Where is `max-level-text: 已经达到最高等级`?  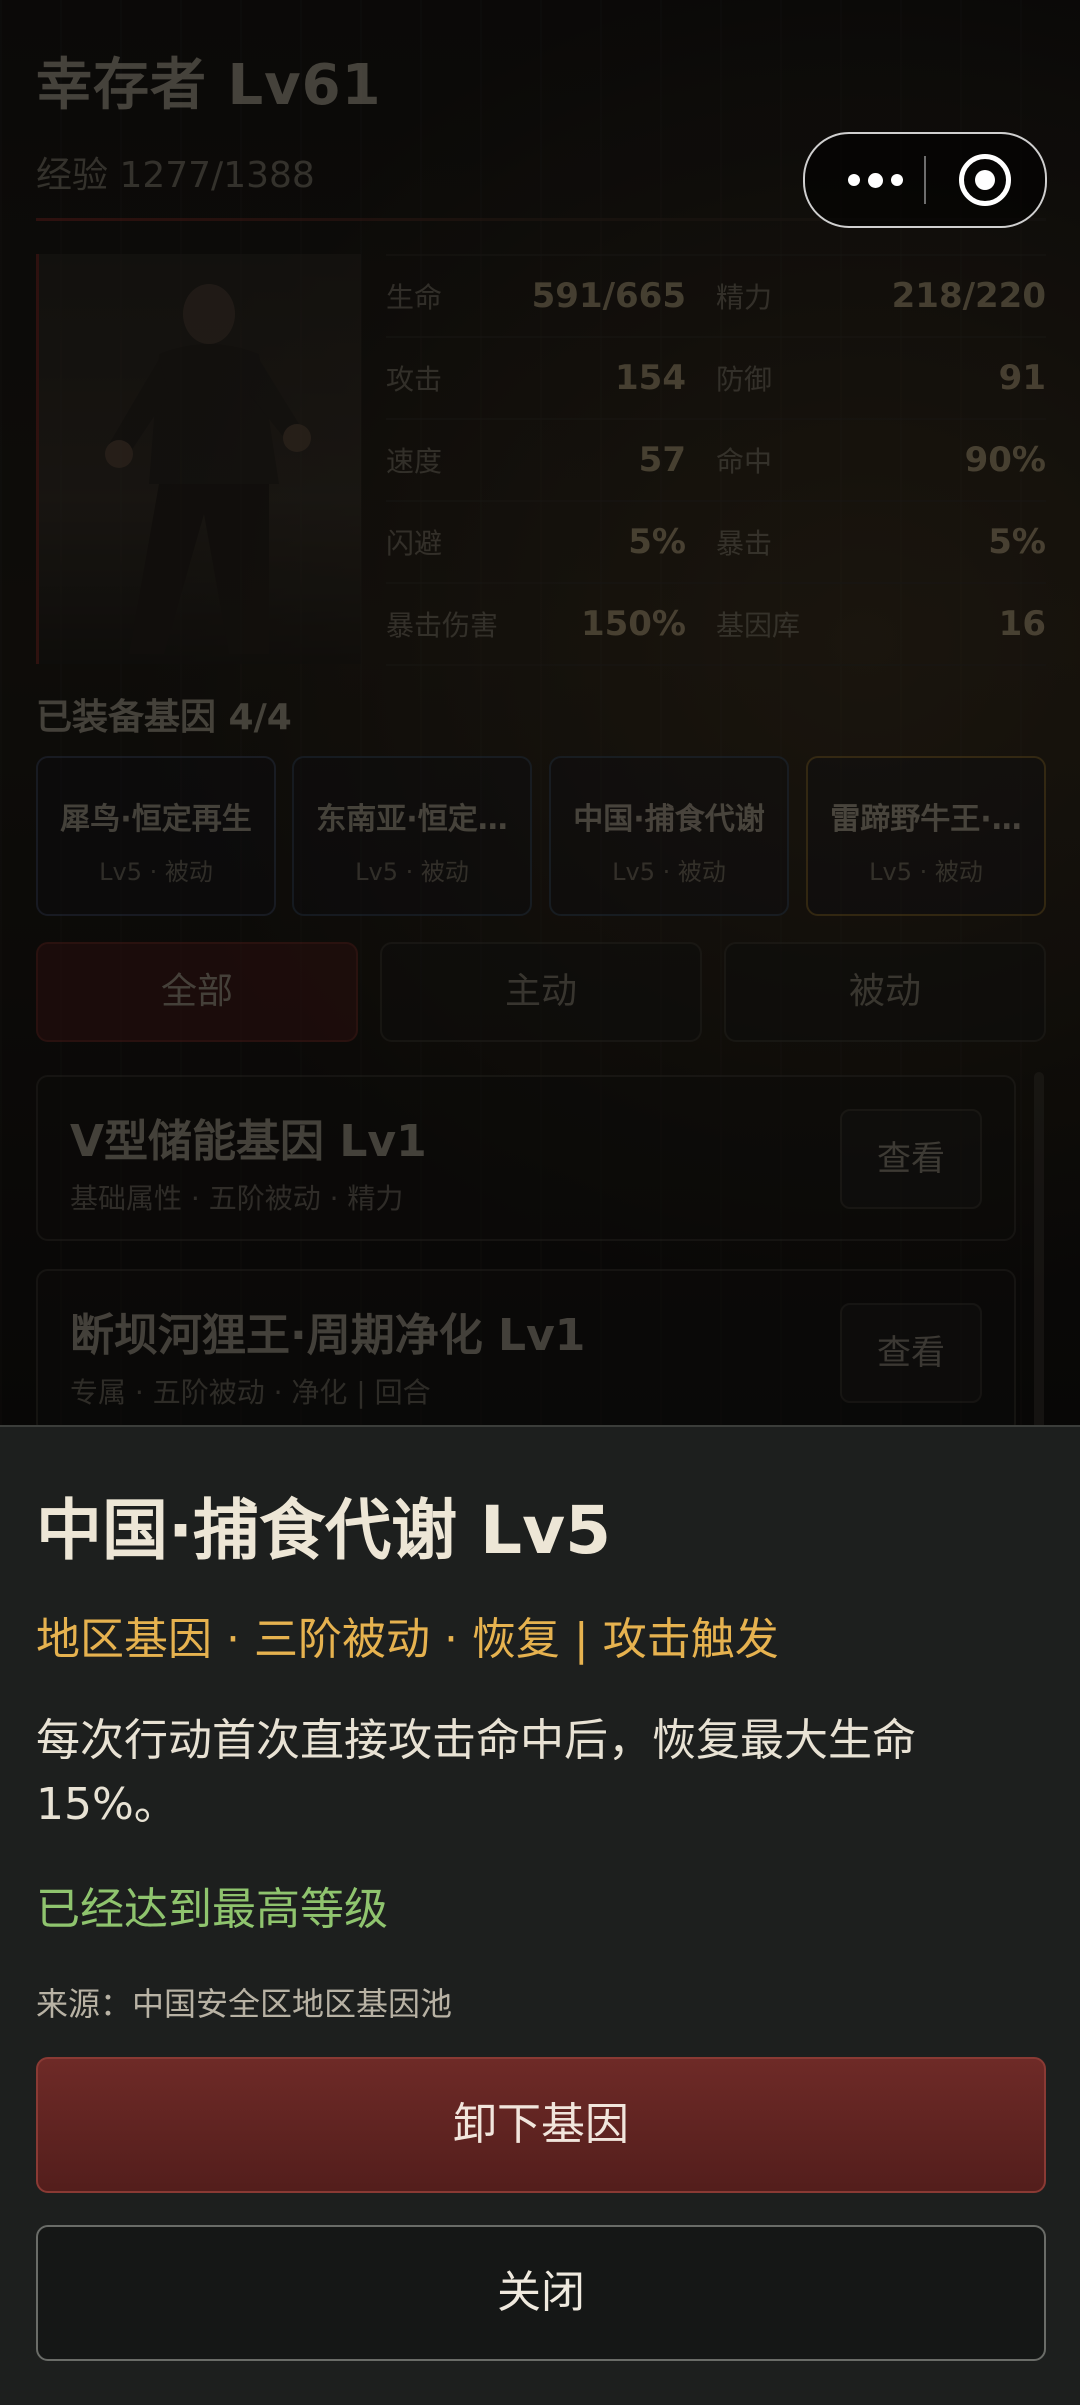
max-level-text: 已经达到最高等级 is located at coordinates (212, 1909).